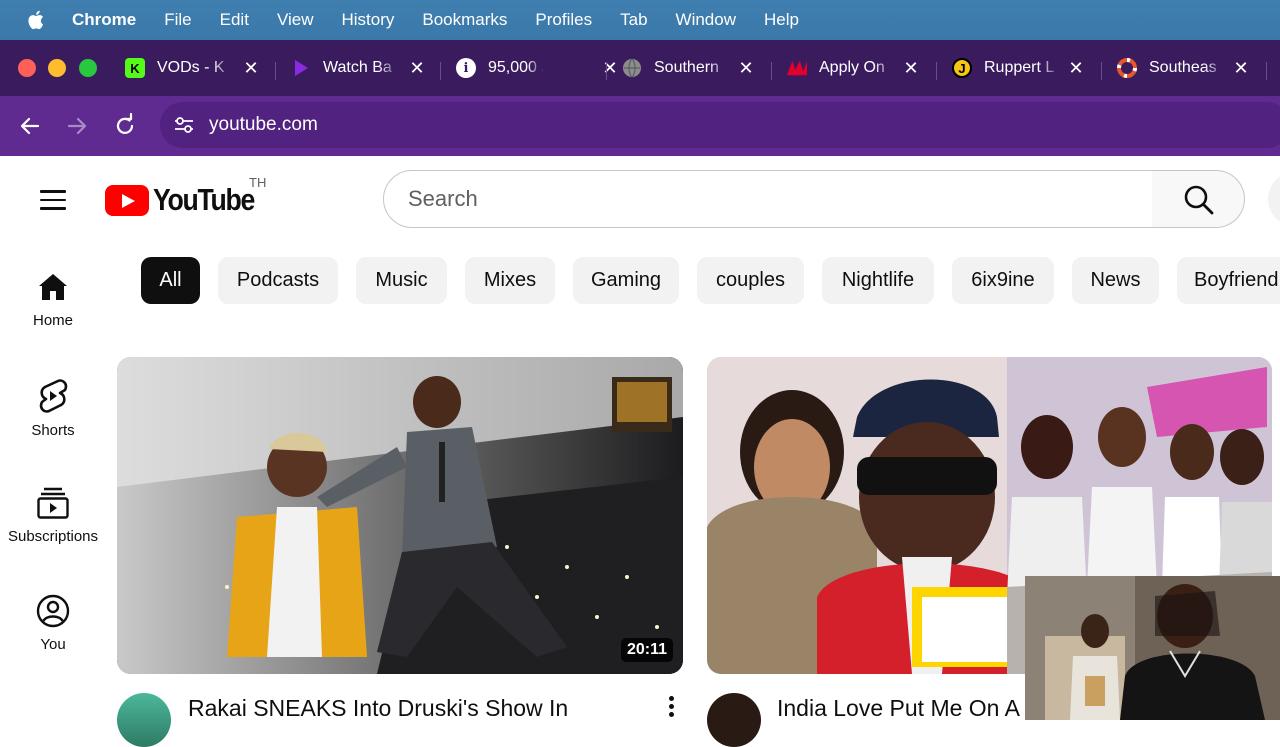 Image resolution: width=1280 pixels, height=747 pixels. I want to click on rail-item-home: Home, so click(53, 299).